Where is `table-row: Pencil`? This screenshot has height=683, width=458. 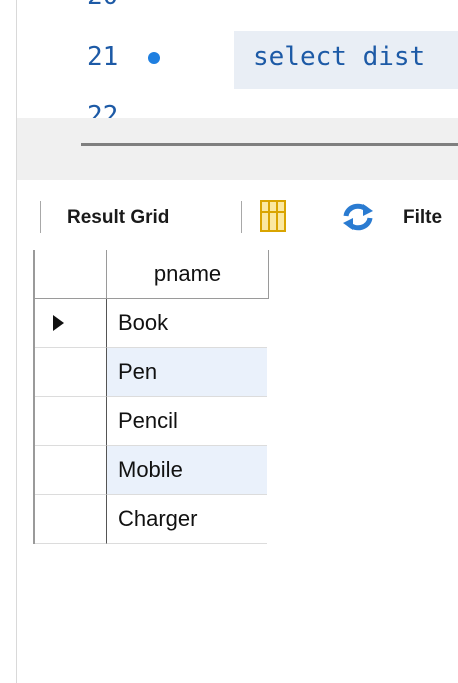
table-row: Pencil is located at coordinates (152, 421).